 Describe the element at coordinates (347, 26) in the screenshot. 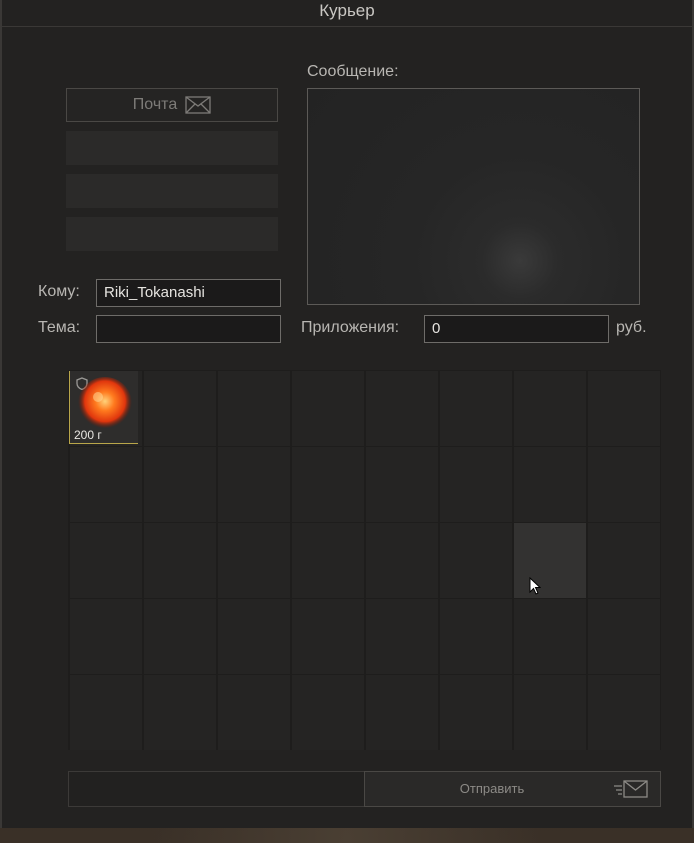

I see `title-divider` at that location.